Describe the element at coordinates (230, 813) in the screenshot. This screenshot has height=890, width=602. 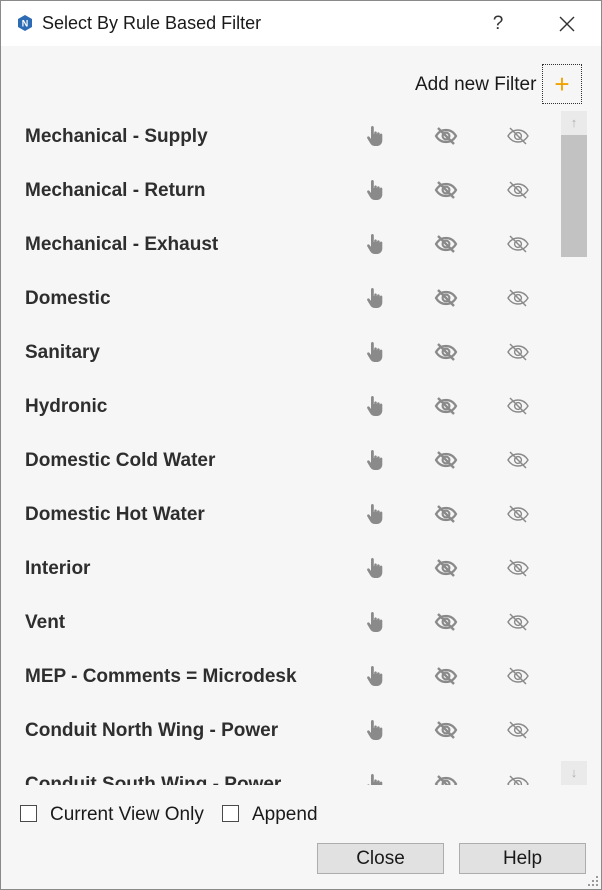
I see `append-checkbox` at that location.